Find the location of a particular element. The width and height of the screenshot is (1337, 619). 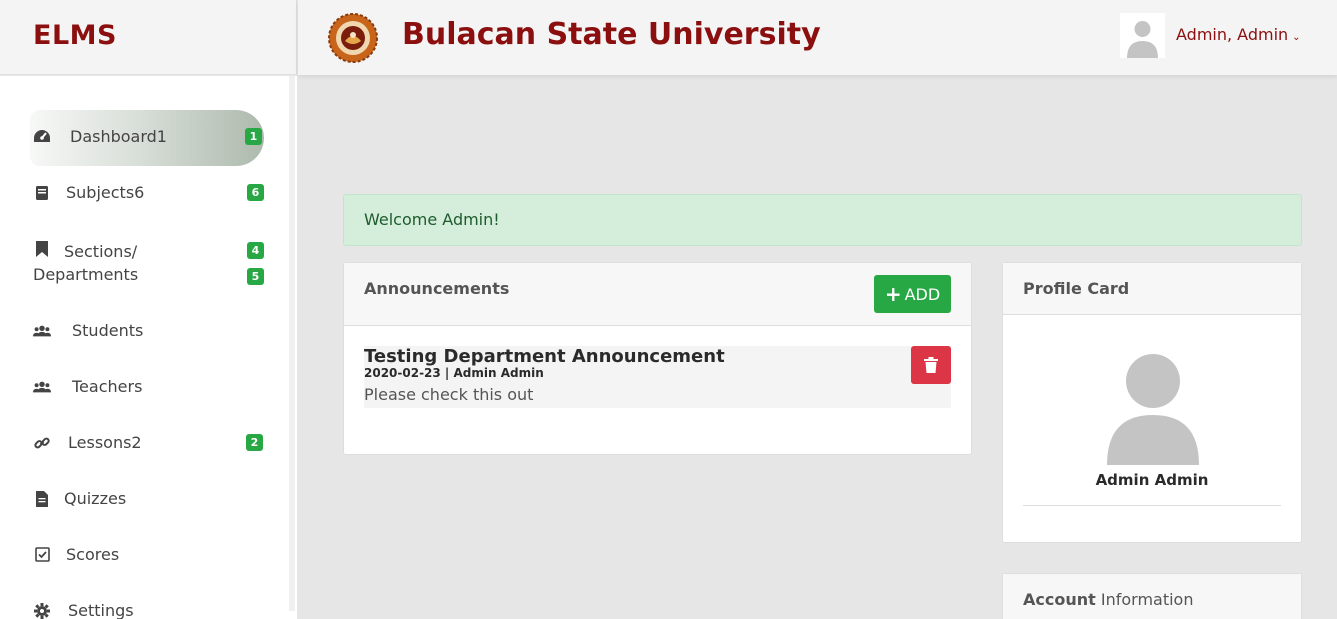

university-title: Bulacan State University is located at coordinates (611, 34).